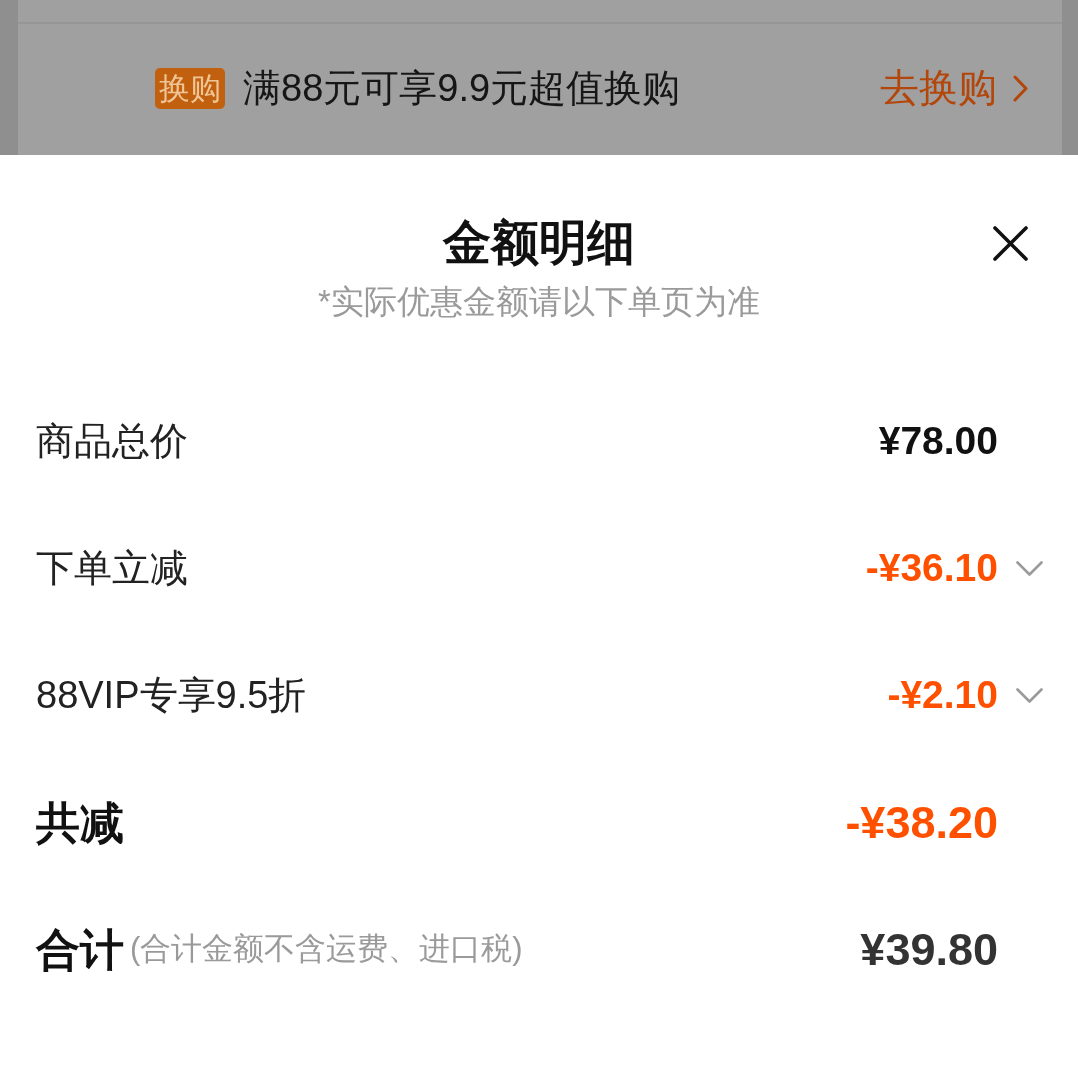 The image size is (1078, 1088). I want to click on amount-value: ¥39.80, so click(929, 949).